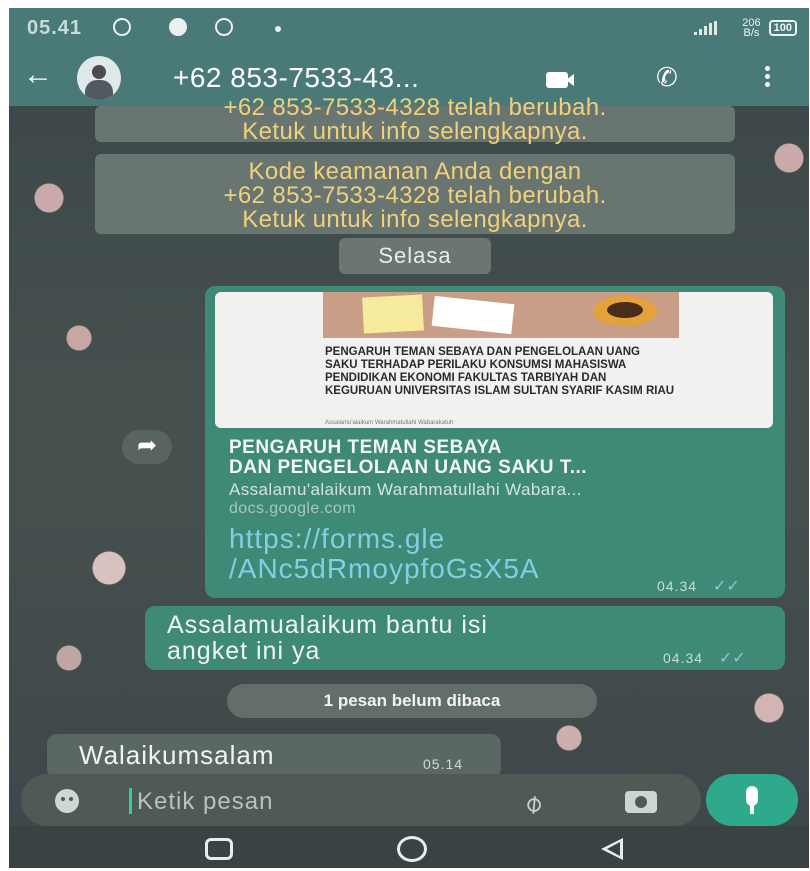 The image size is (810, 871). I want to click on chrome-icon, so click(178, 27).